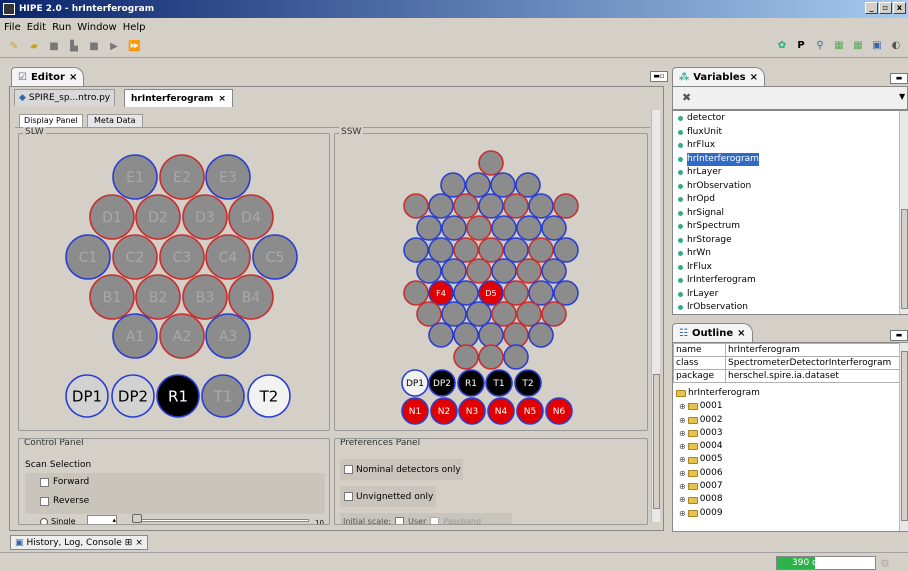 The width and height of the screenshot is (908, 571). What do you see at coordinates (791, 433) in the screenshot?
I see `outline-tree-item: ⊕ 0003` at bounding box center [791, 433].